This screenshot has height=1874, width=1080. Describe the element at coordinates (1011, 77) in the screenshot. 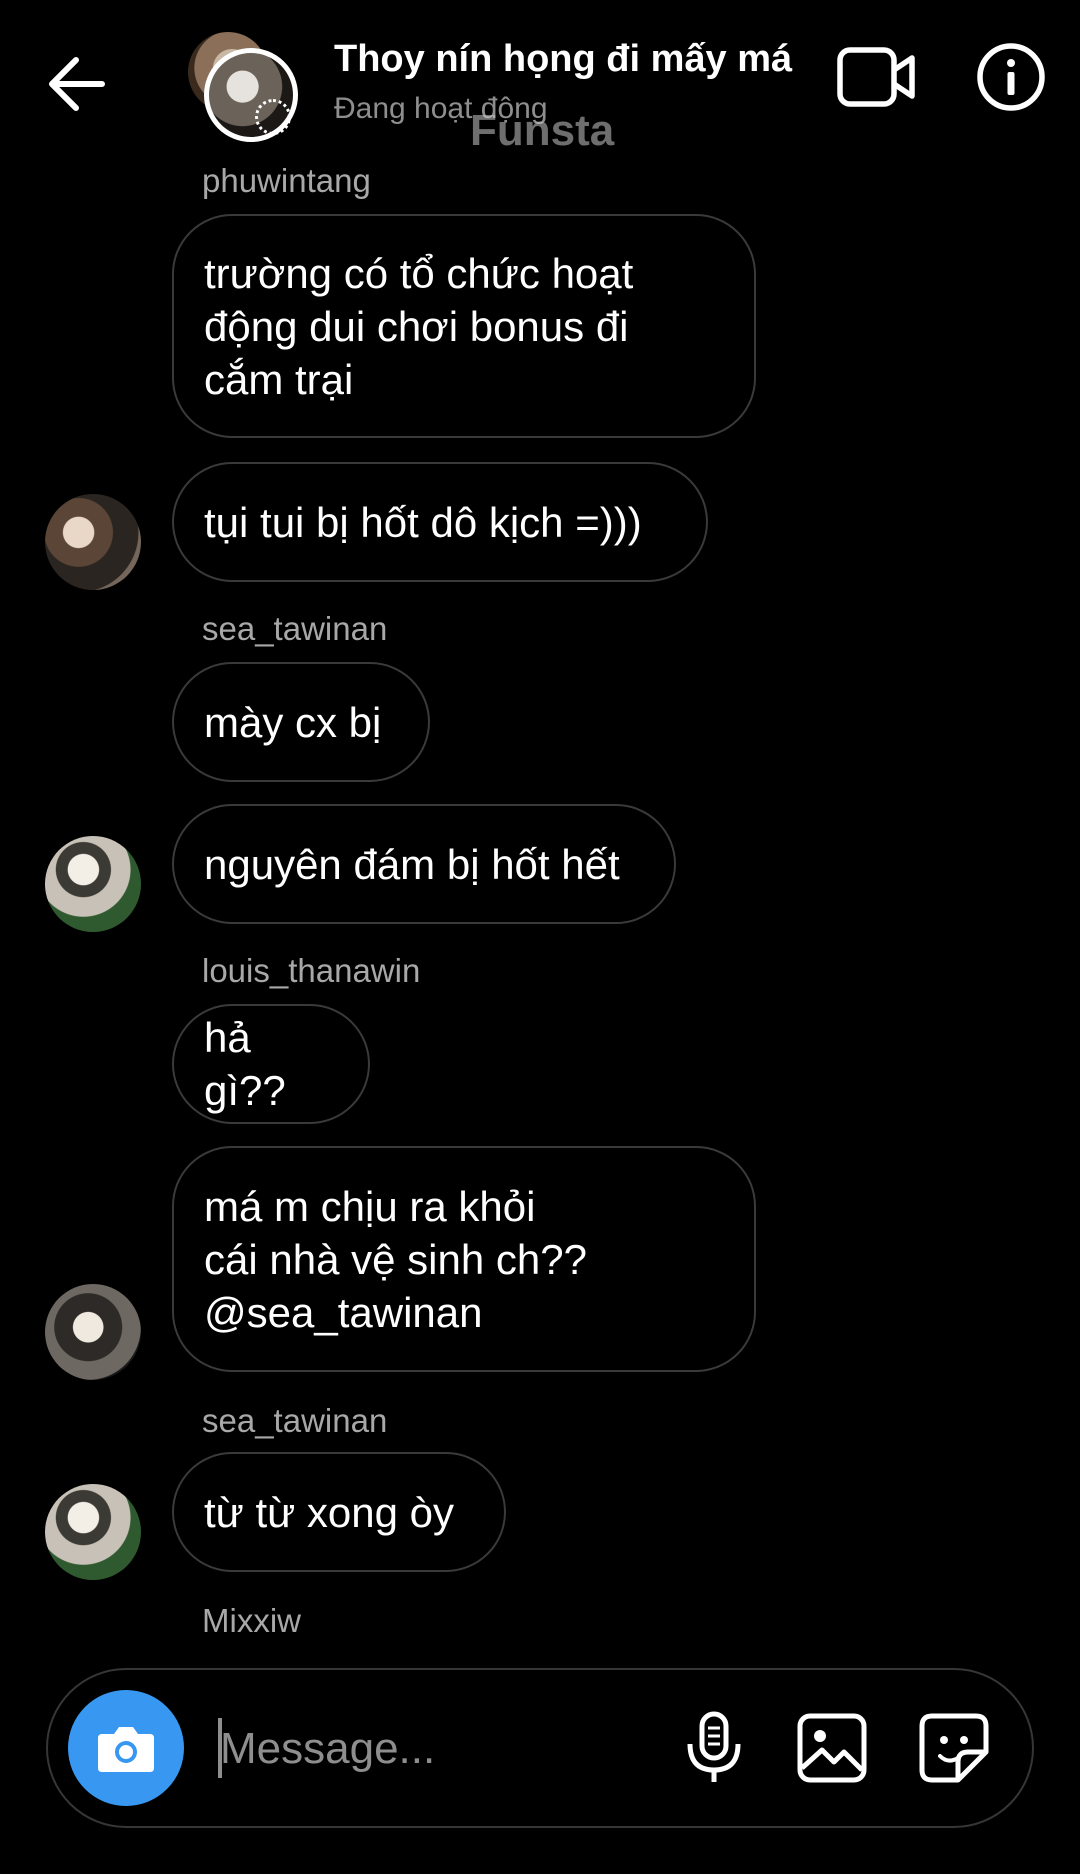

I see `info-icon` at that location.